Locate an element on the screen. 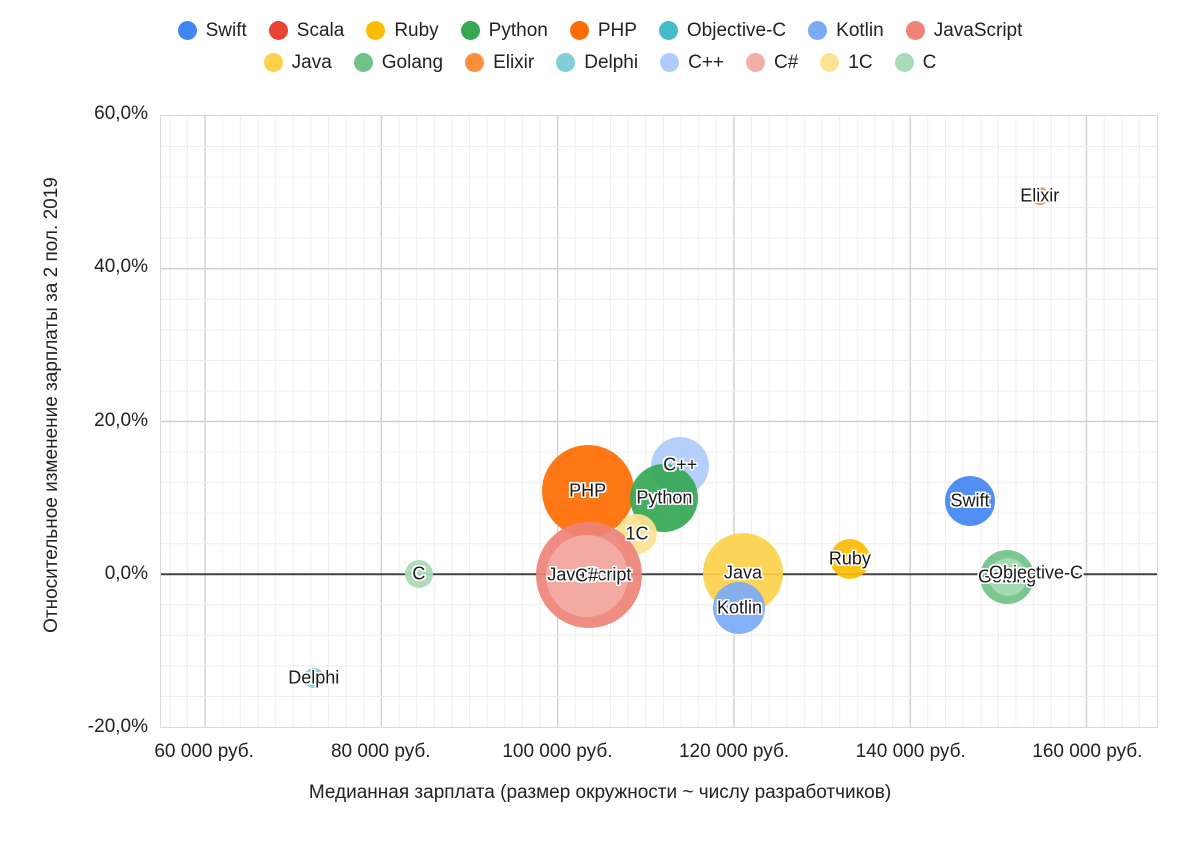 Image resolution: width=1200 pixels, height=843 pixels. legend-item-objective-c: Objective-C is located at coordinates (722, 30).